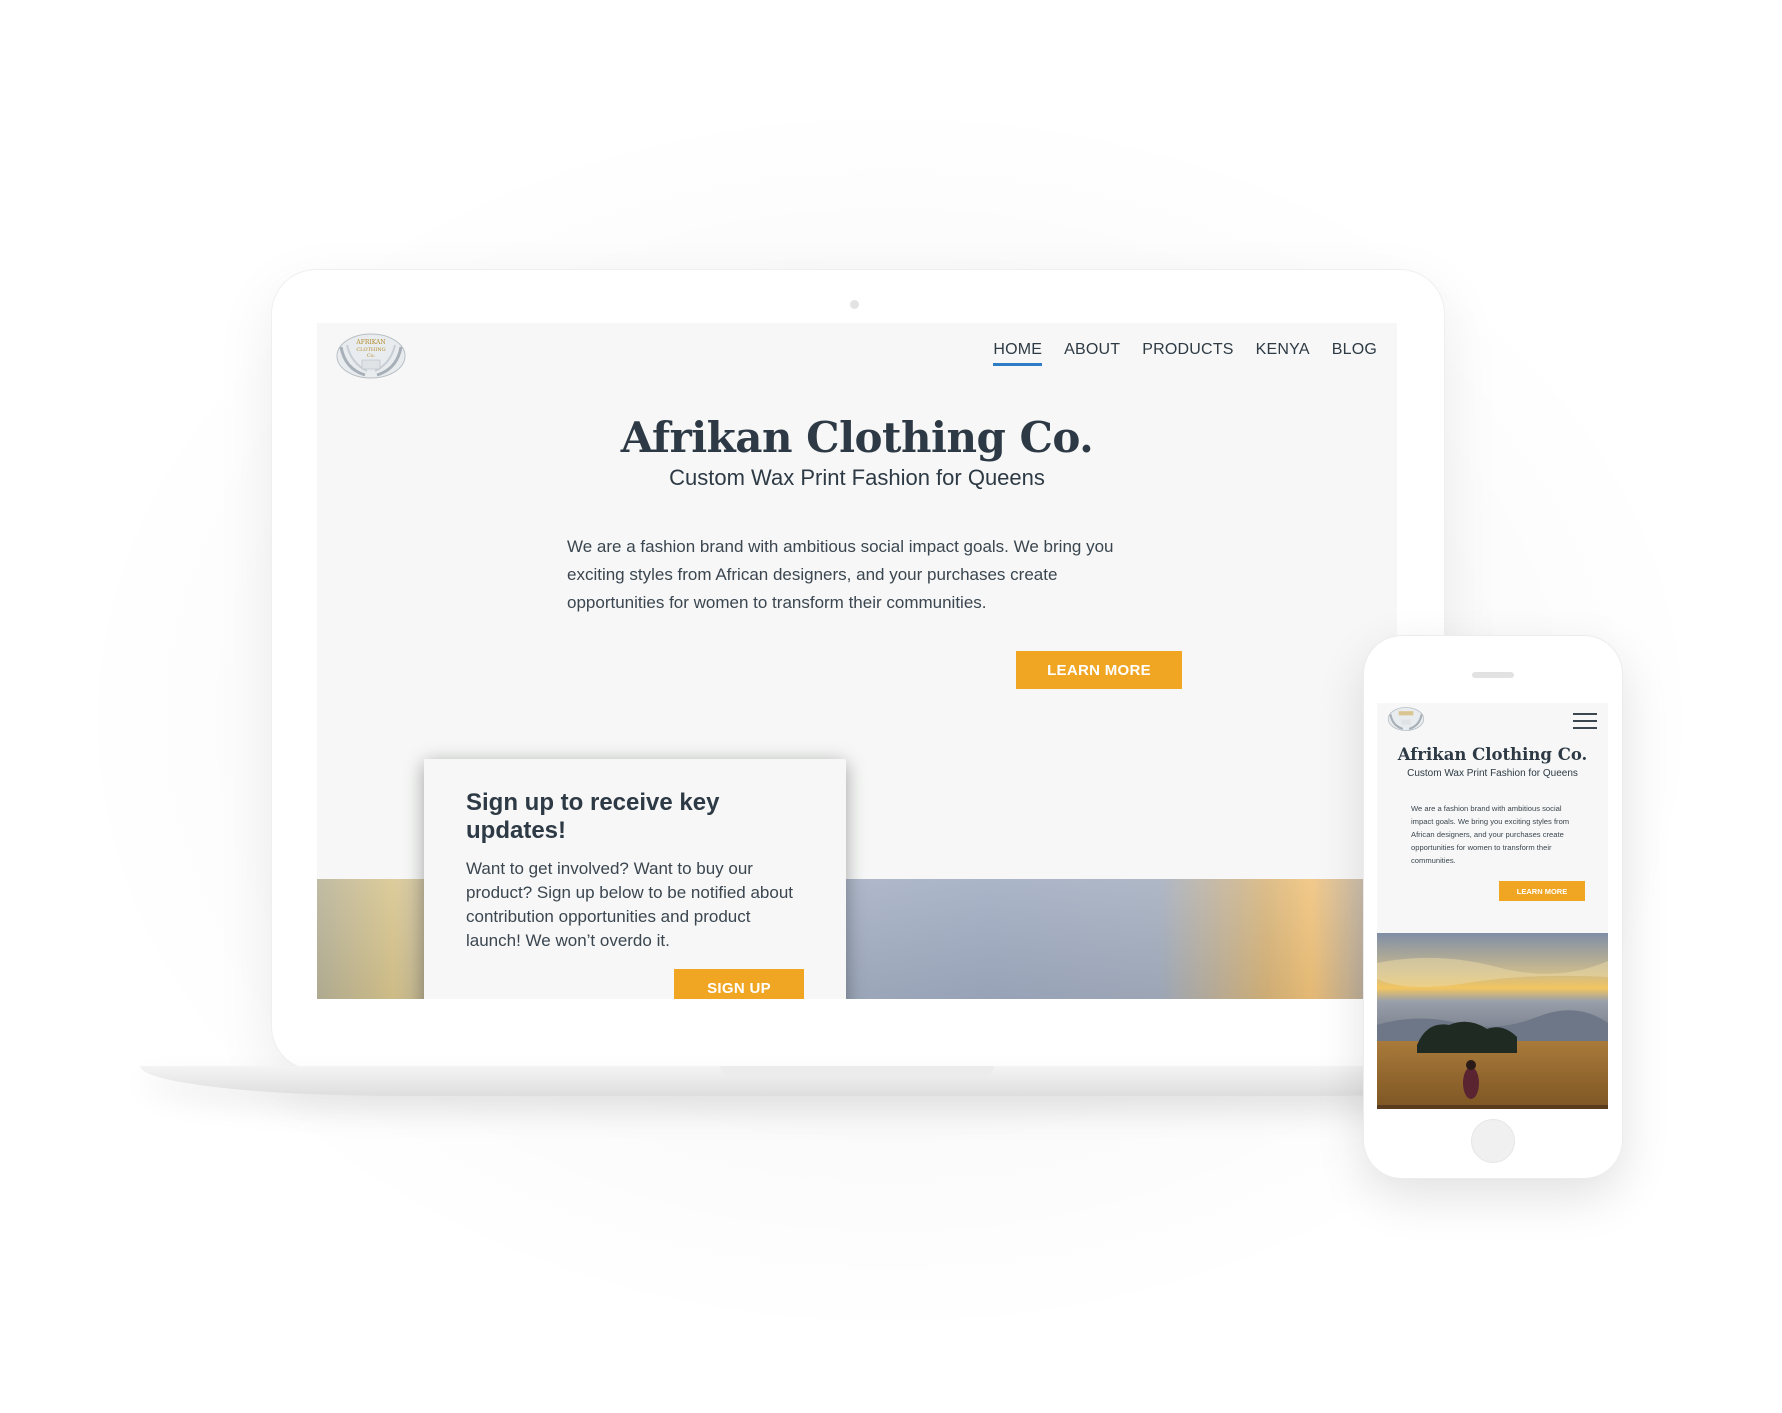 The height and width of the screenshot is (1413, 1782). I want to click on hero-title: Afrikan Clothing Co., so click(857, 437).